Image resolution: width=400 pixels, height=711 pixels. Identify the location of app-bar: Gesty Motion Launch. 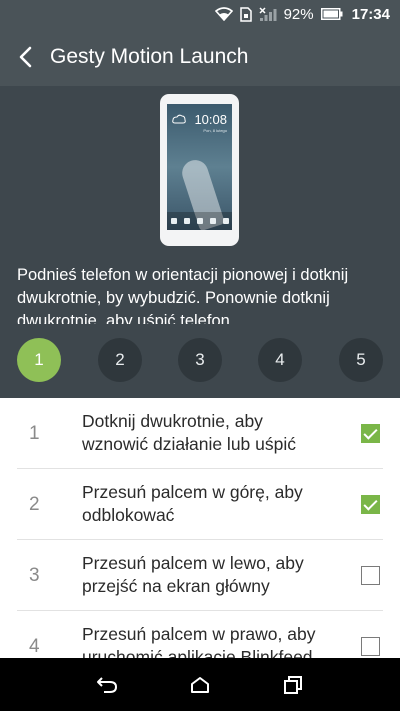
(200, 57).